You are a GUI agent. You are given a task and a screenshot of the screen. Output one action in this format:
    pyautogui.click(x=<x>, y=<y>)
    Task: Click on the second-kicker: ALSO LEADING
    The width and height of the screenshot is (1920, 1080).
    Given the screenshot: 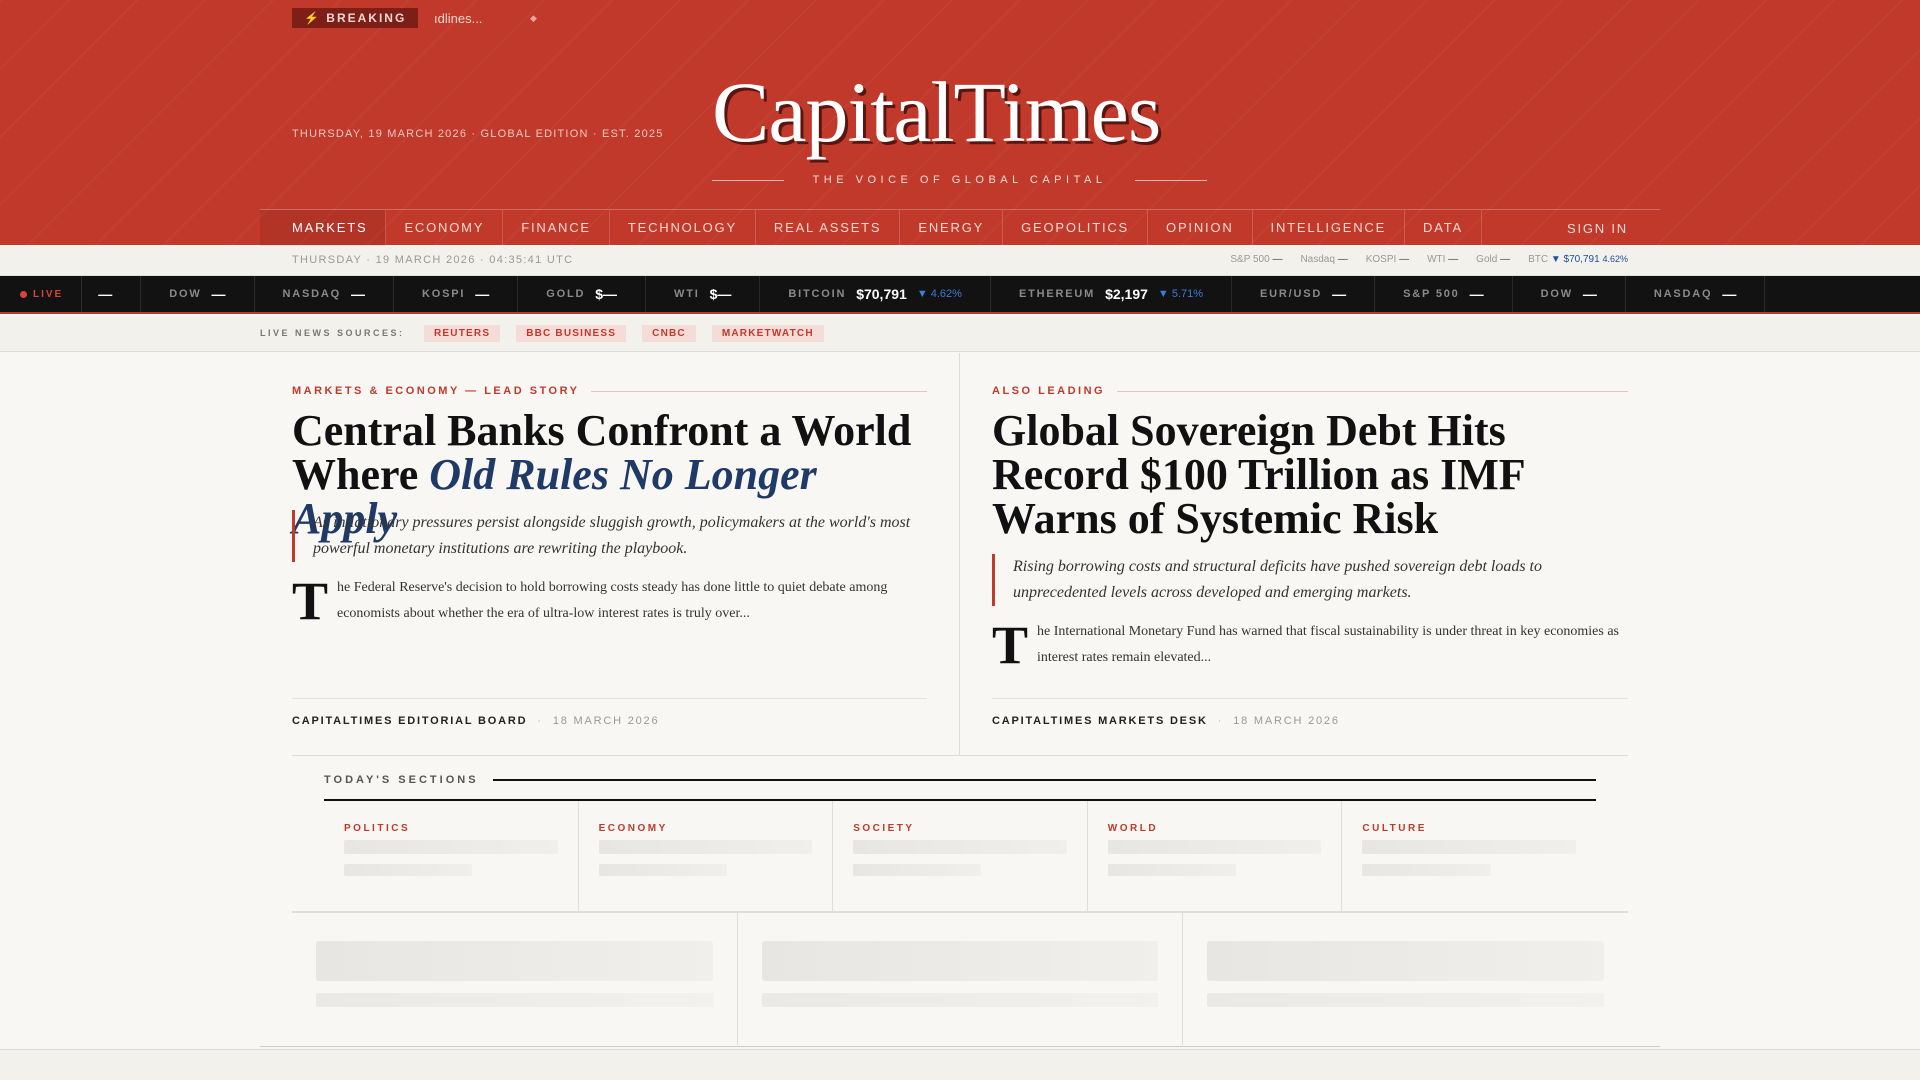 What is the action you would take?
    pyautogui.click(x=1310, y=391)
    